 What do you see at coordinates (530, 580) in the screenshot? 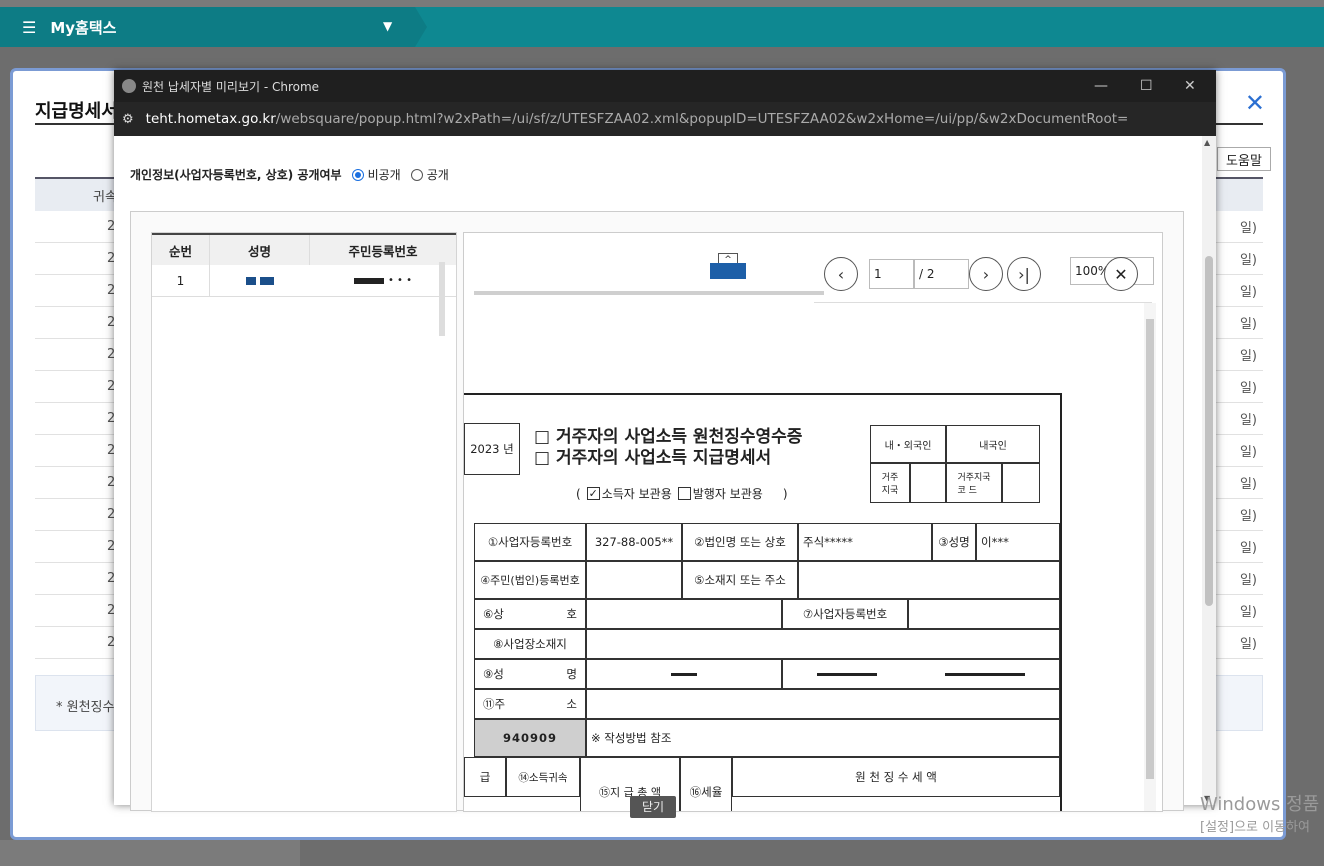
I see `field-rrn-label: ④주민(법인)등록번호` at bounding box center [530, 580].